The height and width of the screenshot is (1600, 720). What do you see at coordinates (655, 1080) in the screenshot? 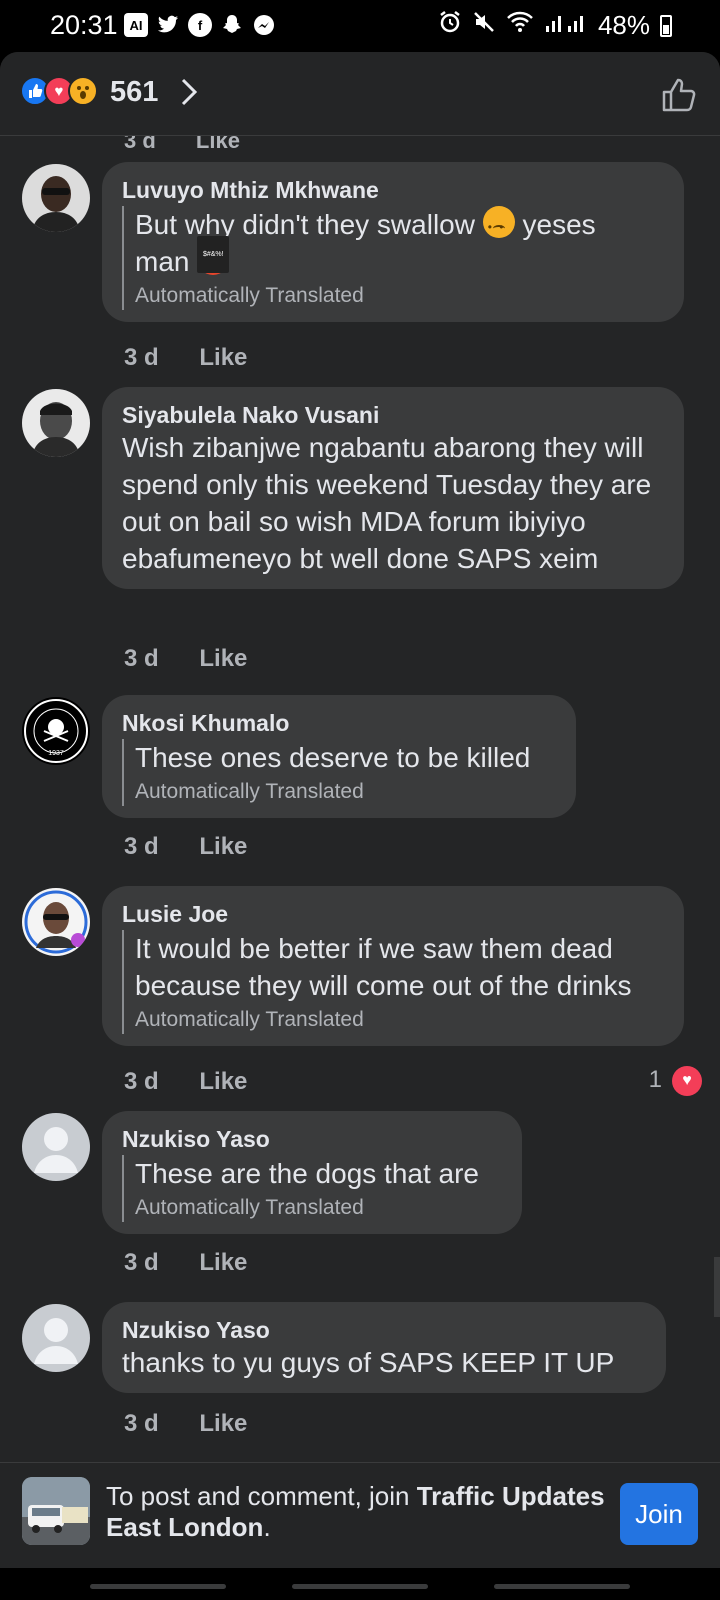
I see `reaction-count: 1` at bounding box center [655, 1080].